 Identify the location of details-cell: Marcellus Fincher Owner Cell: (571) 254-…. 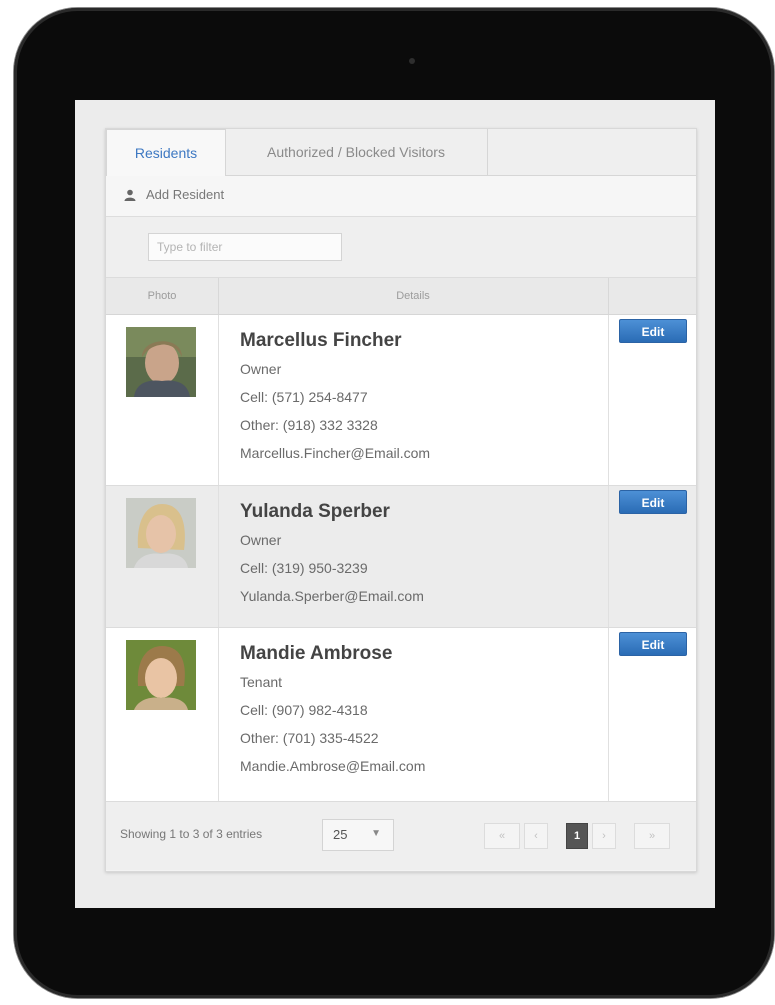
(413, 400).